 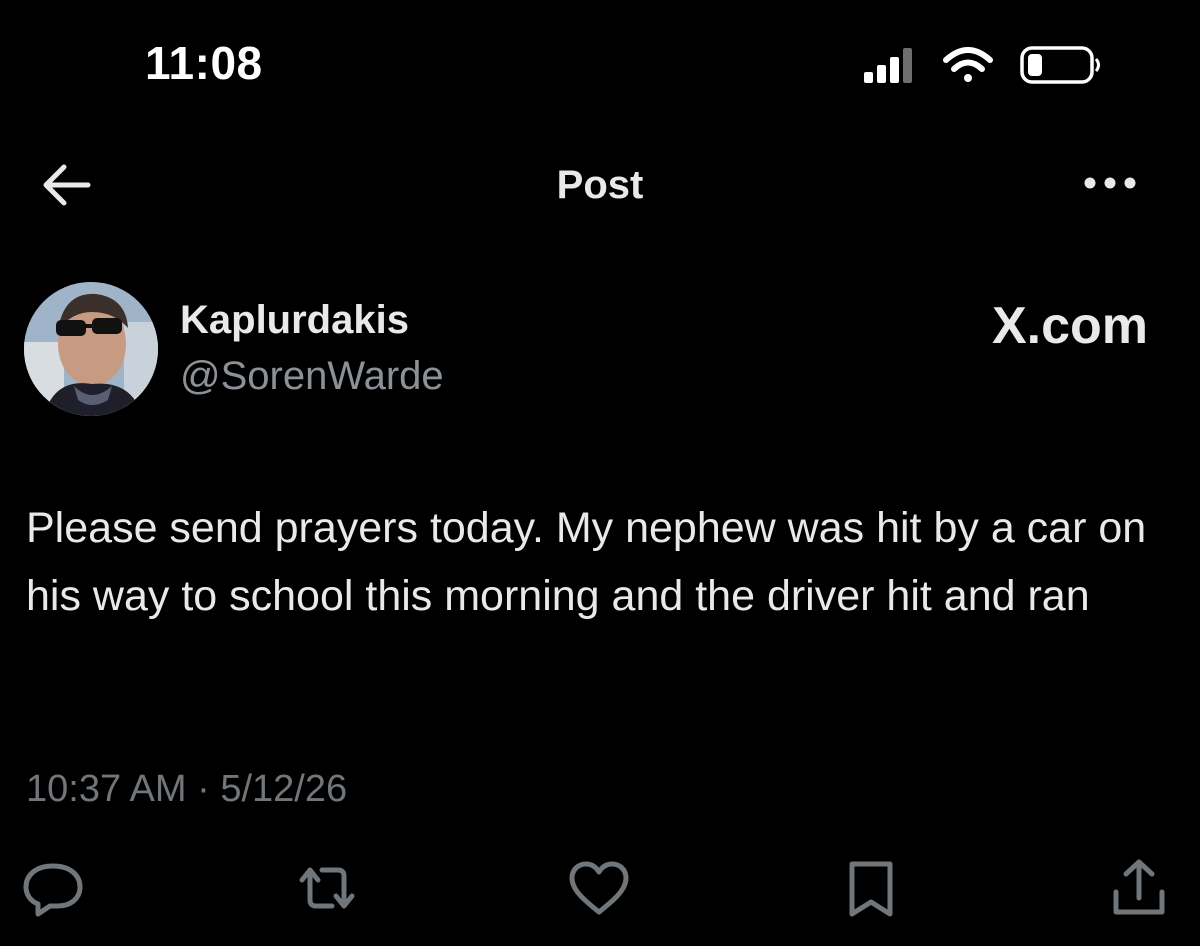 I want to click on wifi-icon, so click(x=968, y=64).